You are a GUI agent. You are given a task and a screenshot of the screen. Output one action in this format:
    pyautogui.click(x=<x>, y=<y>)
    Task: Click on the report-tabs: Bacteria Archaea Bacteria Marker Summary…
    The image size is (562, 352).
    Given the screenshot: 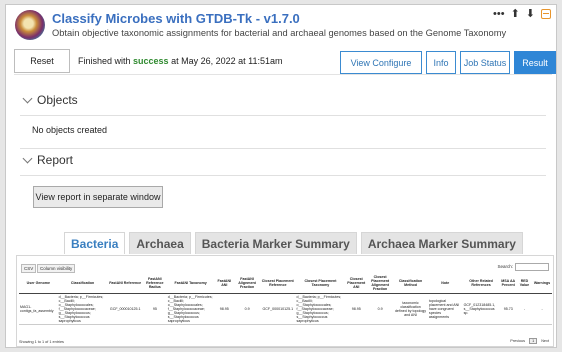 What is the action you would take?
    pyautogui.click(x=293, y=243)
    